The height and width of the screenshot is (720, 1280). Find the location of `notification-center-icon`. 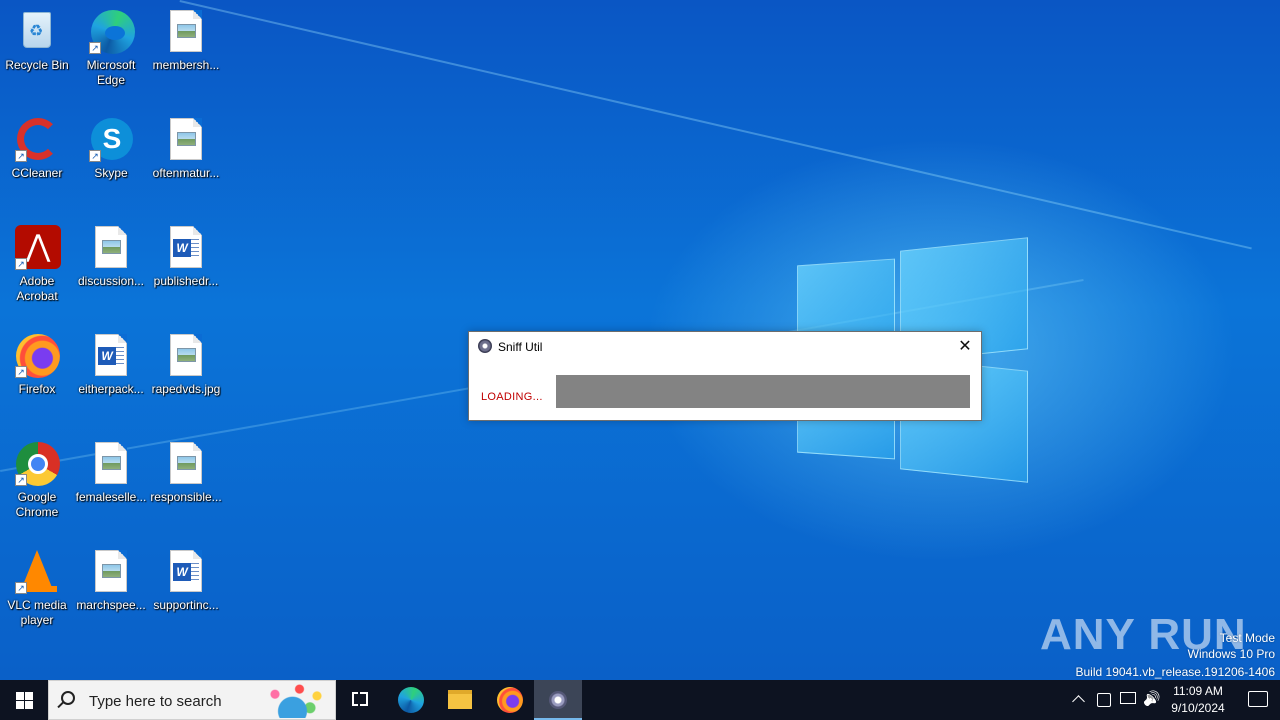

notification-center-icon is located at coordinates (1258, 700).